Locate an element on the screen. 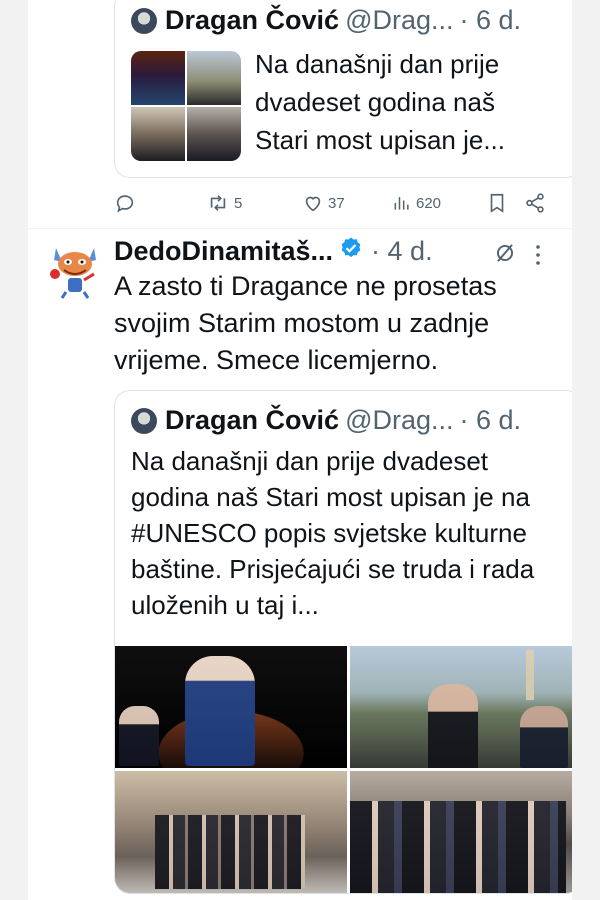 This screenshot has width=600, height=900. cartoon-avatar-icon is located at coordinates (73, 273).